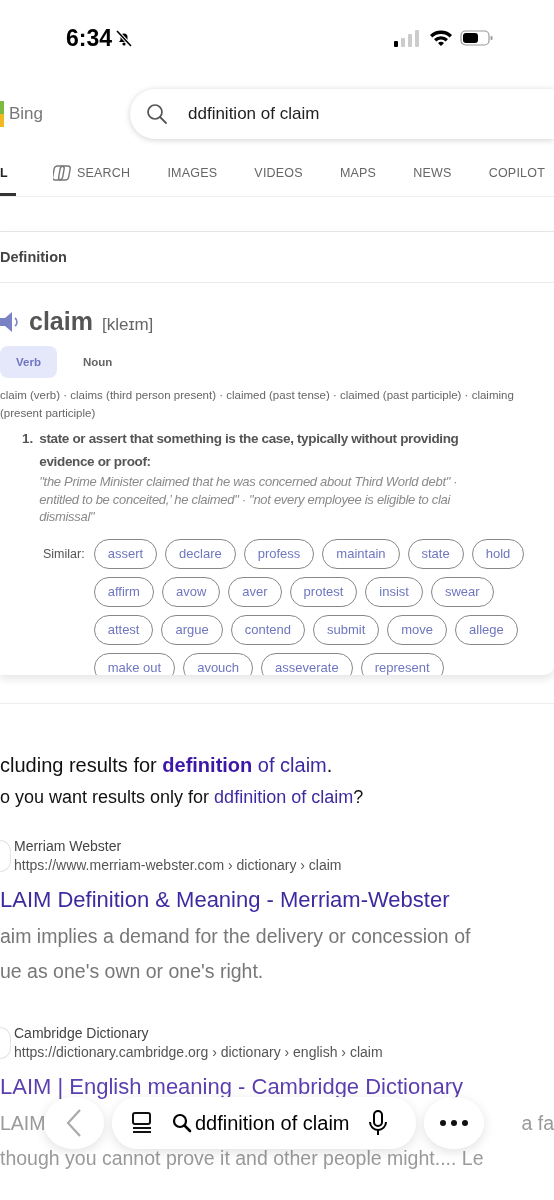 The image size is (554, 1200). I want to click on logo-text: Bing, so click(26, 114).